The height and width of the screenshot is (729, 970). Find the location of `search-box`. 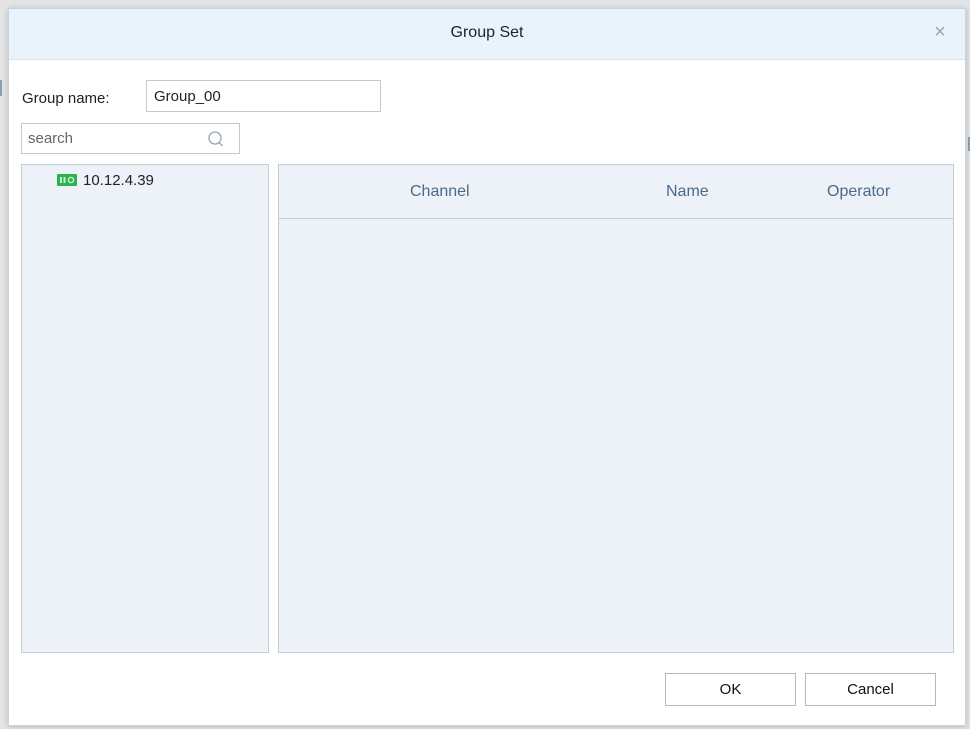

search-box is located at coordinates (130, 138).